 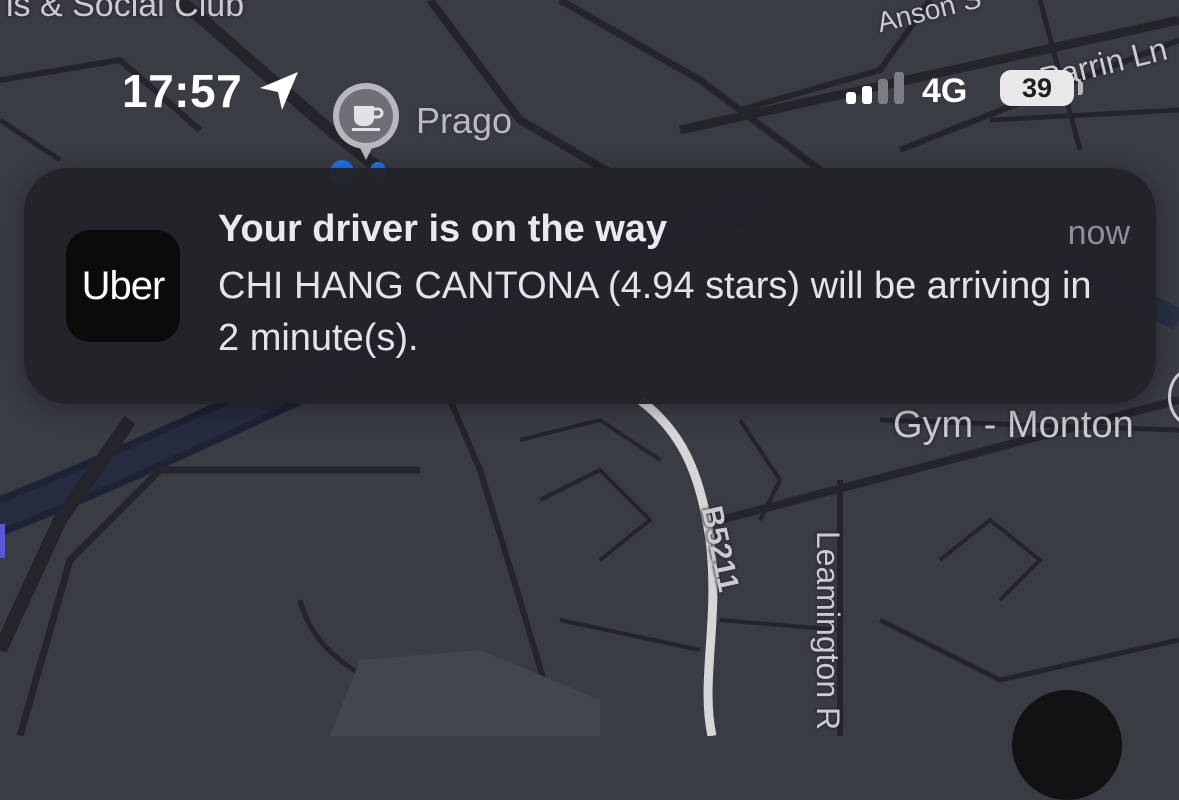 What do you see at coordinates (828, 630) in the screenshot?
I see `map-label-leamington: Leamington R` at bounding box center [828, 630].